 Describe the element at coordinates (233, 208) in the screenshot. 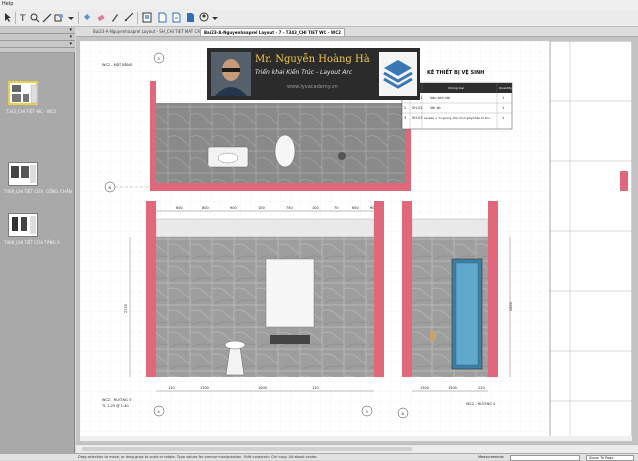

I see `svg-text: 900` at that location.